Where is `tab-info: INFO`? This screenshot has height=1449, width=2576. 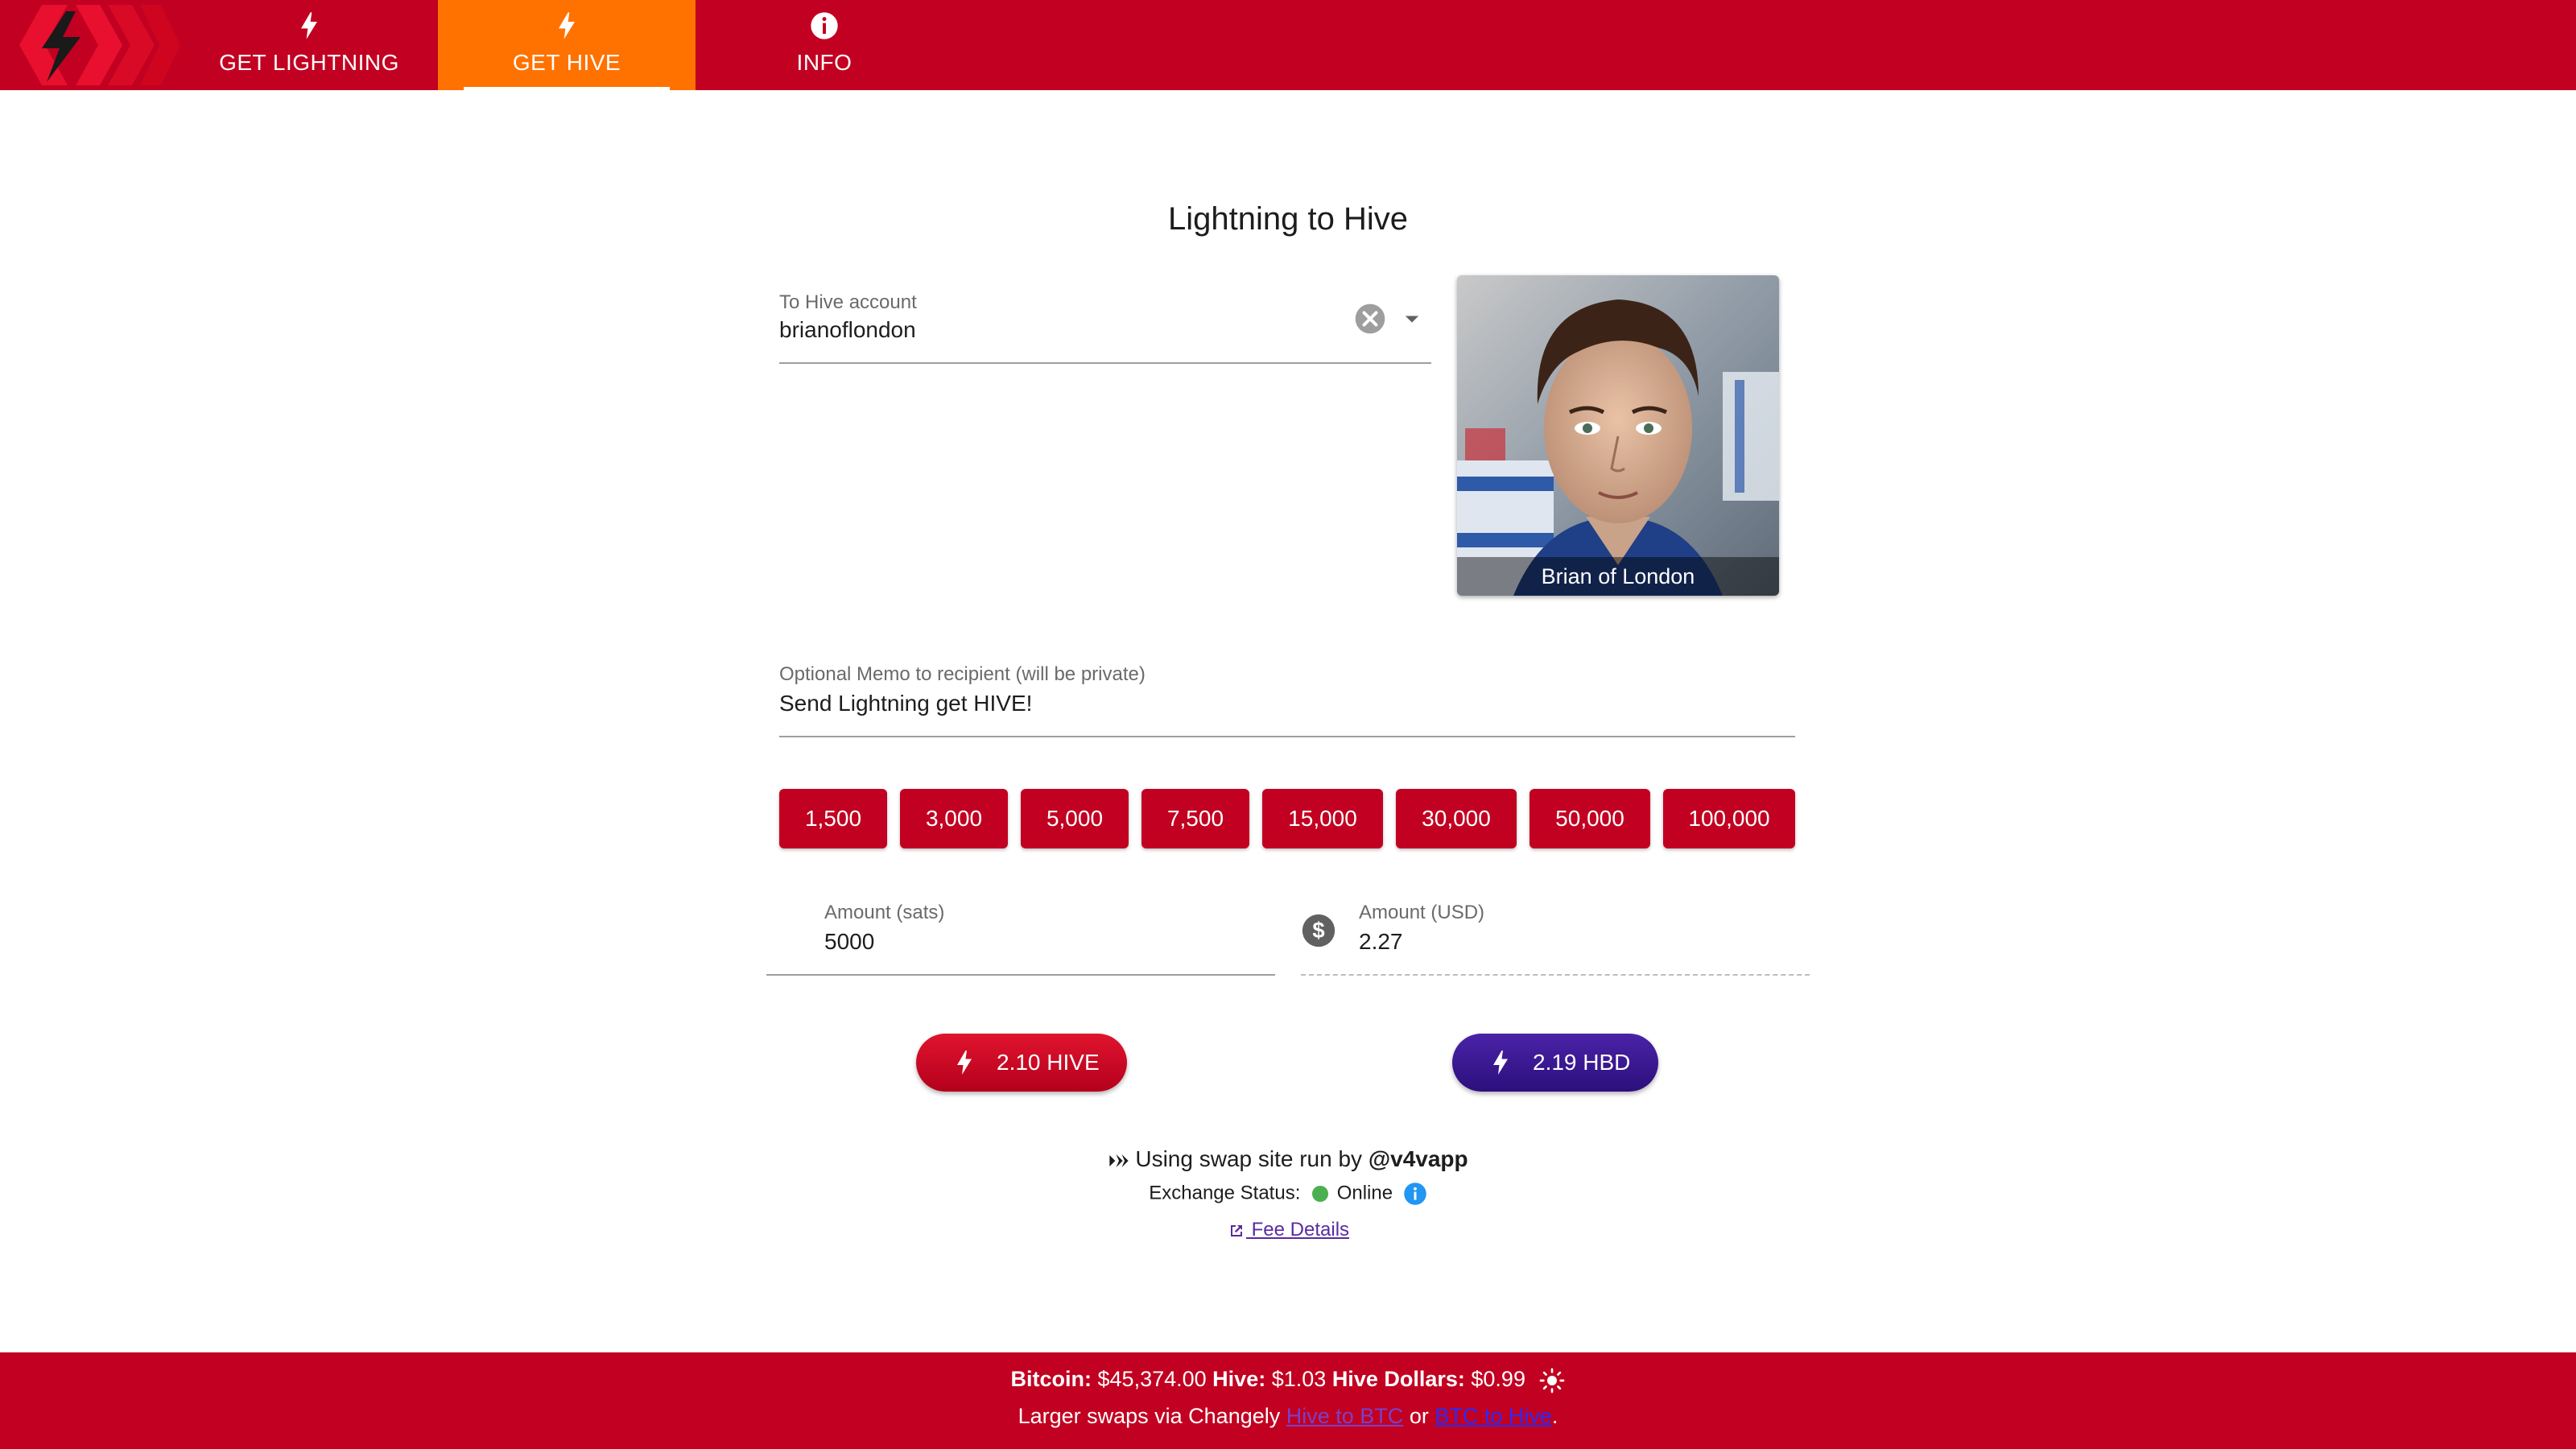 tab-info: INFO is located at coordinates (824, 45).